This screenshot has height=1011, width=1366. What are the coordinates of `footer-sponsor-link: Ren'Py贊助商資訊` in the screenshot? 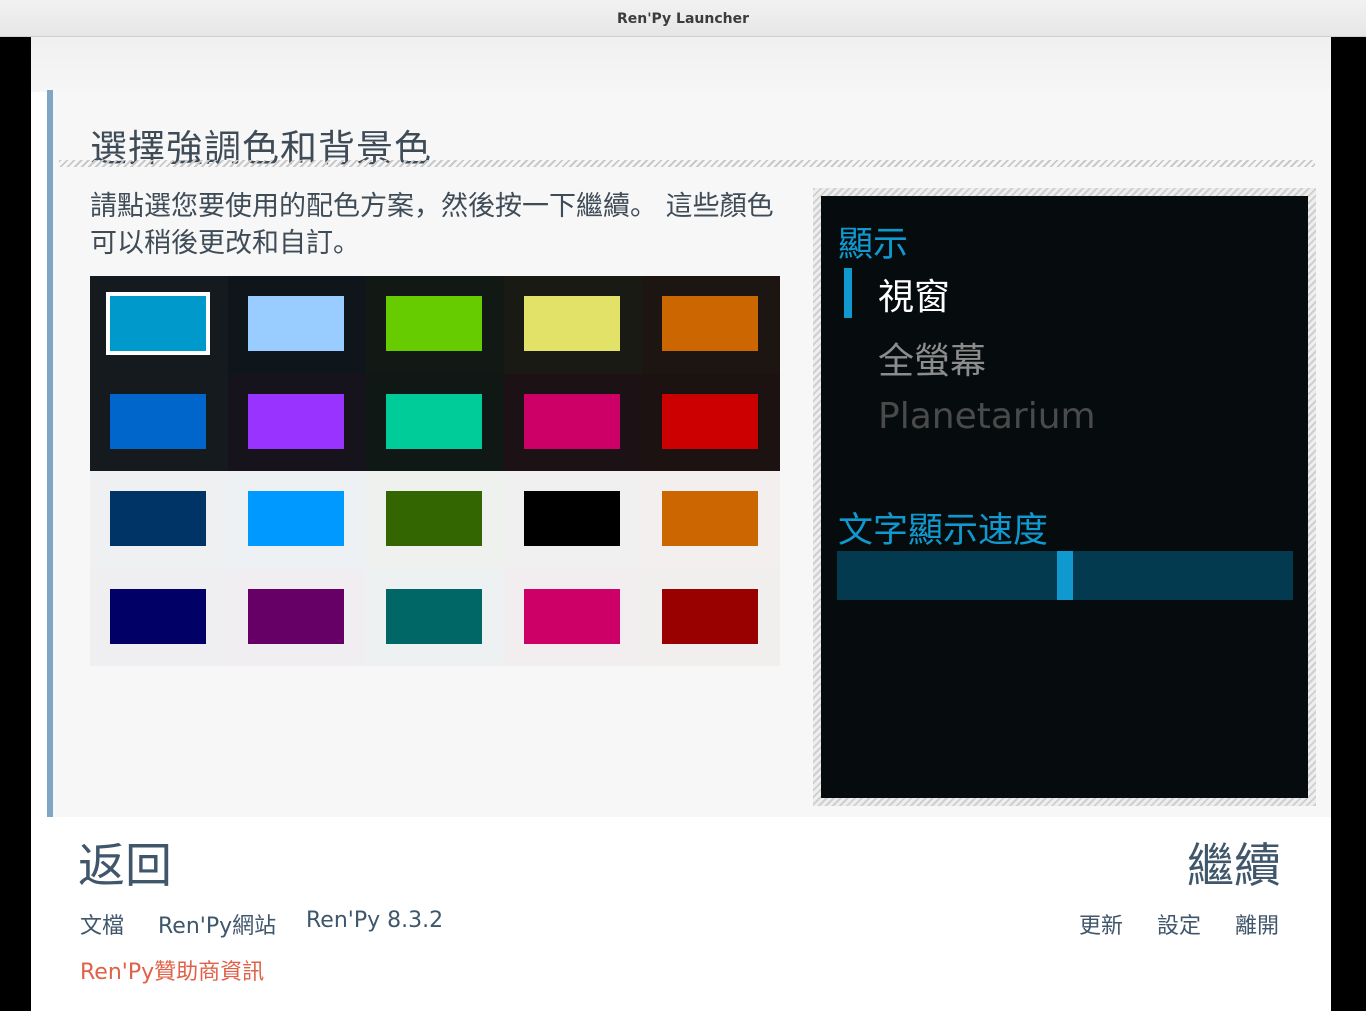 It's located at (172, 970).